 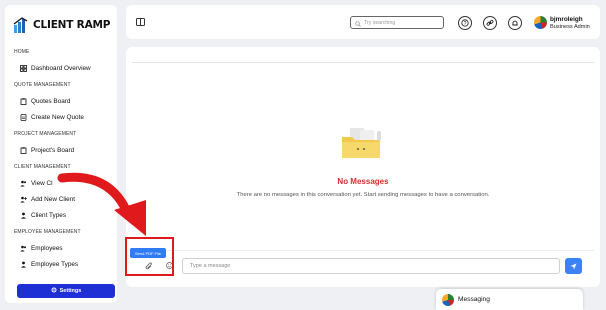 I want to click on sidebar-item-label: Employees, so click(x=47, y=248).